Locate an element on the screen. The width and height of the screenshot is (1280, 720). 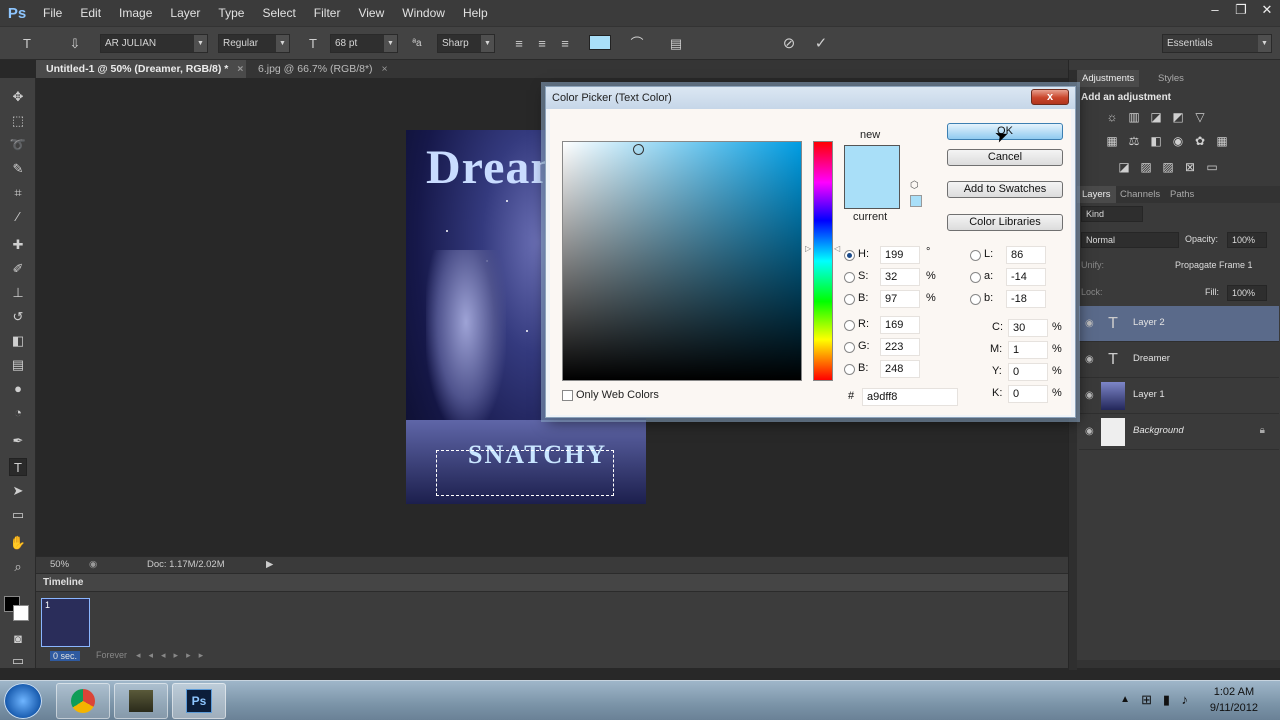
pen-tool-icon: ✒ is located at coordinates (18, 441).